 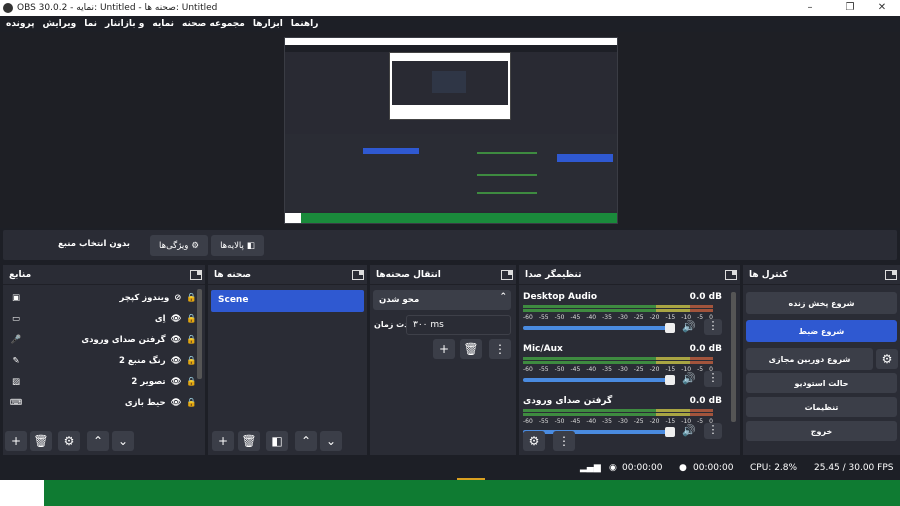 What do you see at coordinates (41, 441) in the screenshot?
I see `remove-source-button: 🗑` at bounding box center [41, 441].